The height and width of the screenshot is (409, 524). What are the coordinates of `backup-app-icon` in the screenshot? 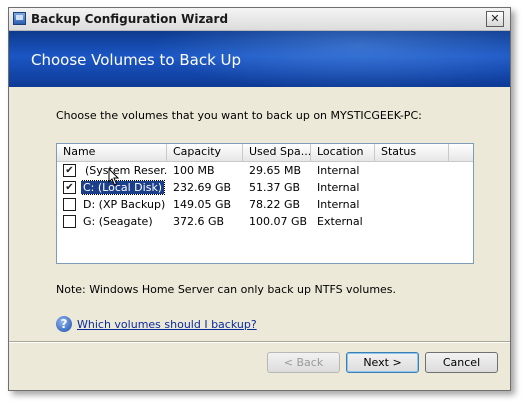 It's located at (19, 18).